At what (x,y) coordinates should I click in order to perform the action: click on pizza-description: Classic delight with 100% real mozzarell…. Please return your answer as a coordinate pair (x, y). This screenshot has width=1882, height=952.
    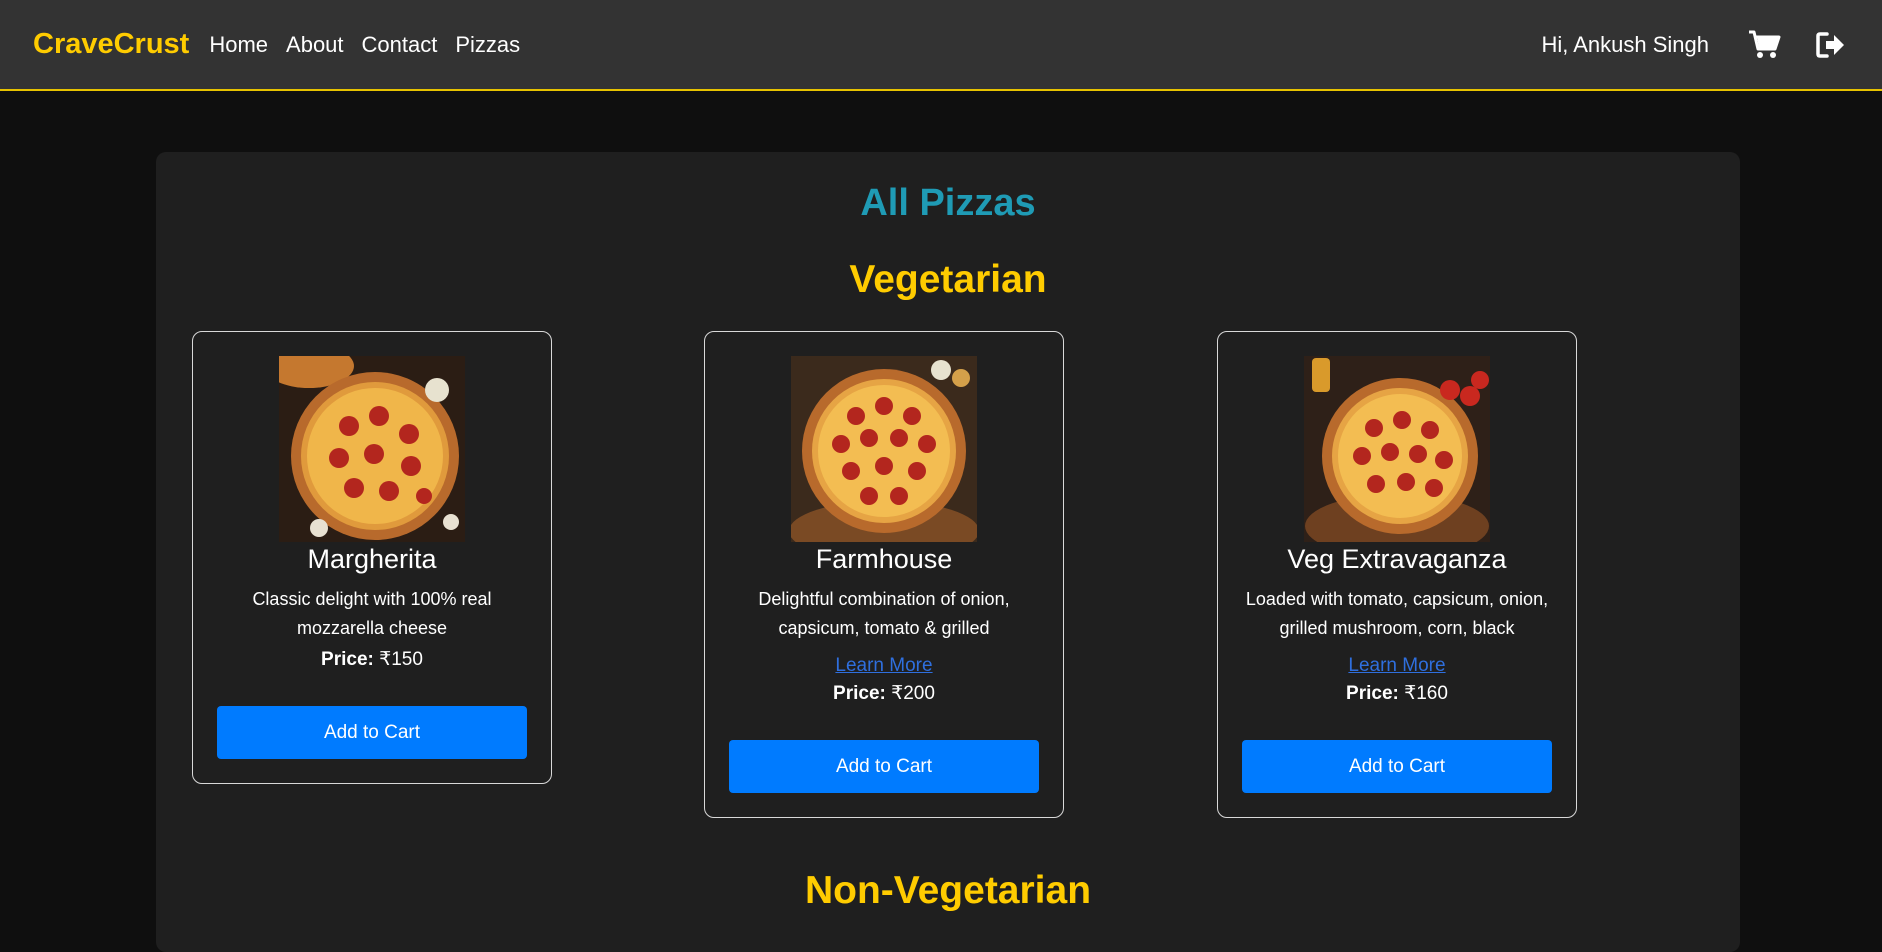
    Looking at the image, I should click on (372, 613).